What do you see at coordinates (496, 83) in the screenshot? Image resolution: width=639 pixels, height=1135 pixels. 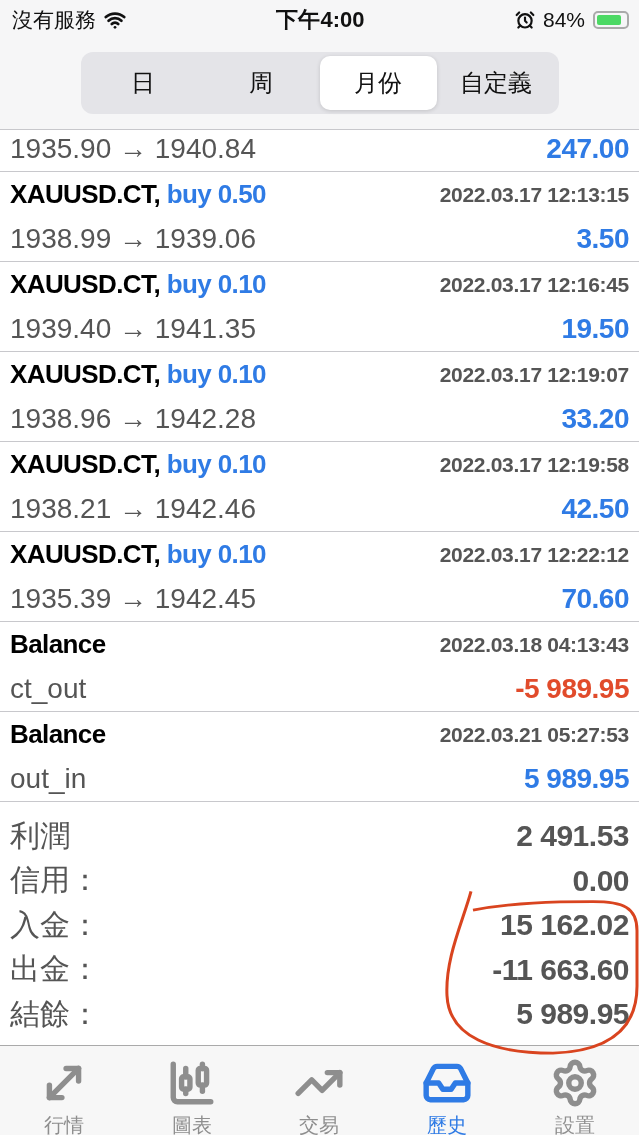 I see `period-segment: 自定義` at bounding box center [496, 83].